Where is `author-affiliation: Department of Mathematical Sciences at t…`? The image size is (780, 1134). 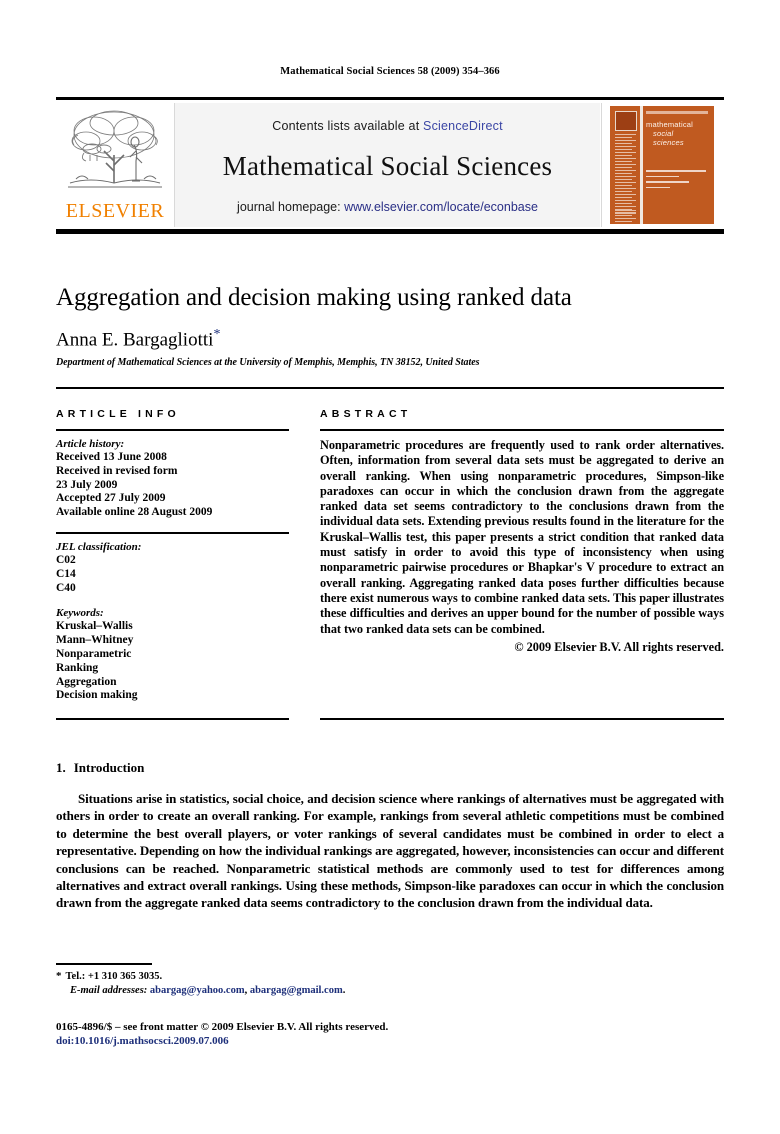
author-affiliation: Department of Mathematical Sciences at t… is located at coordinates (268, 363).